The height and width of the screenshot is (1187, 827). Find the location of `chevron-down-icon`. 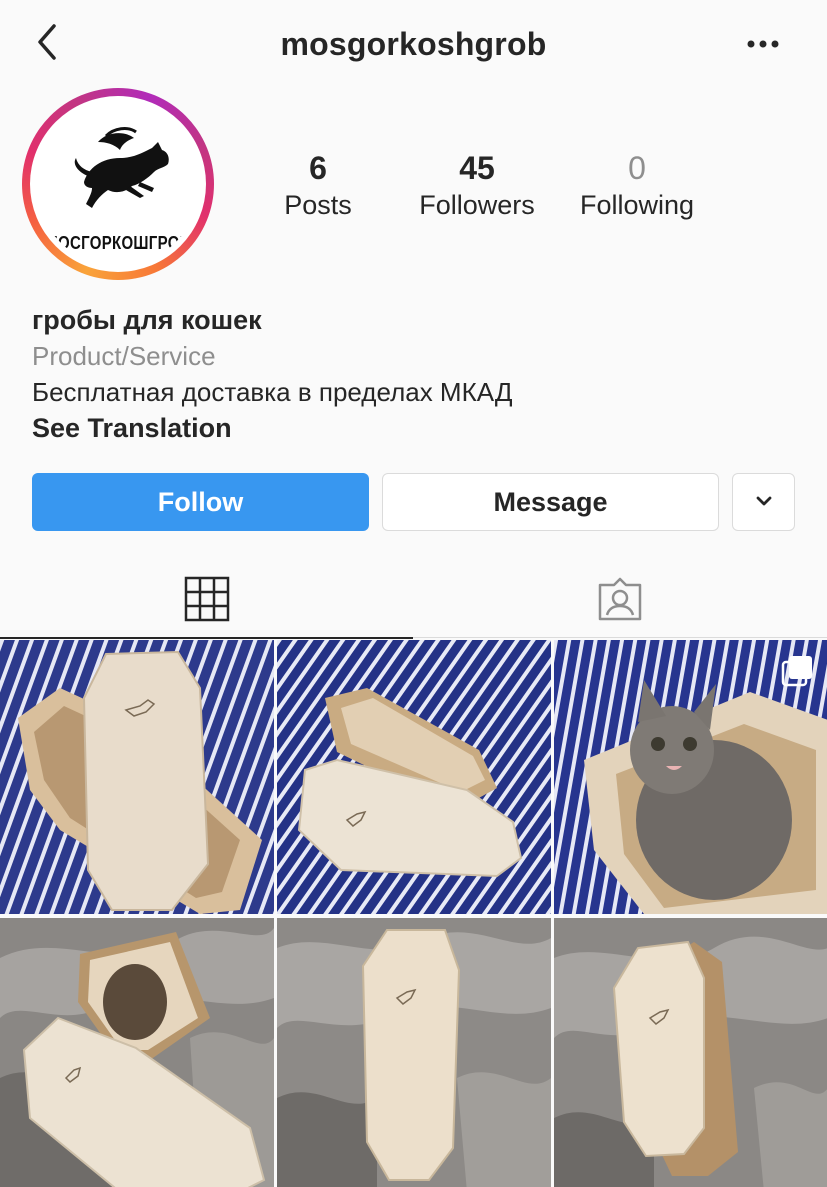

chevron-down-icon is located at coordinates (763, 501).